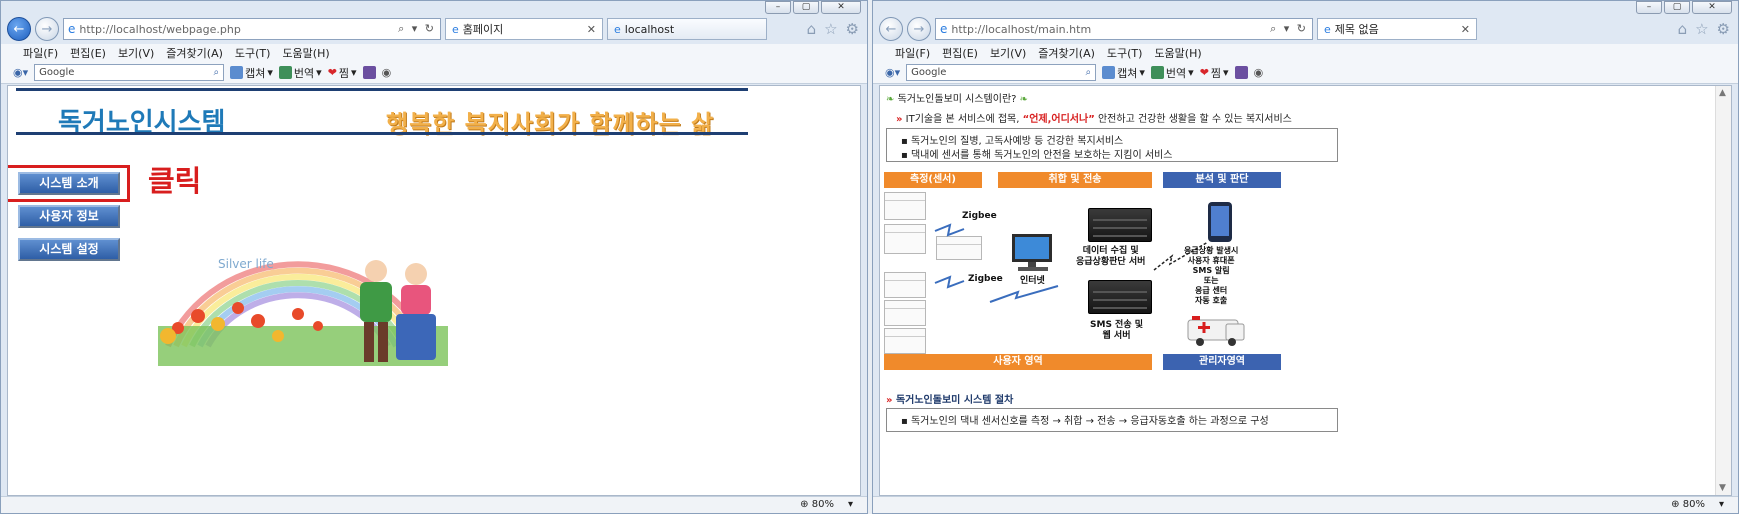  What do you see at coordinates (524, 29) in the screenshot?
I see `tab-homepage: e 홈페이지 ✕` at bounding box center [524, 29].